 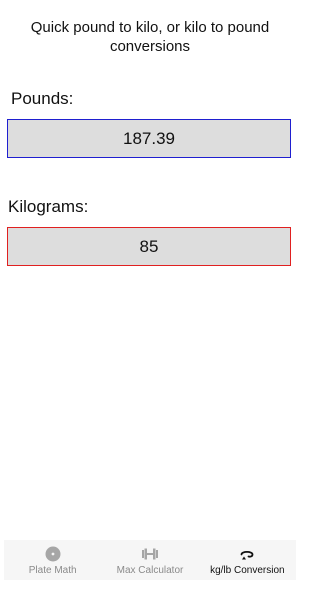 What do you see at coordinates (149, 554) in the screenshot?
I see `dumbbell-icon` at bounding box center [149, 554].